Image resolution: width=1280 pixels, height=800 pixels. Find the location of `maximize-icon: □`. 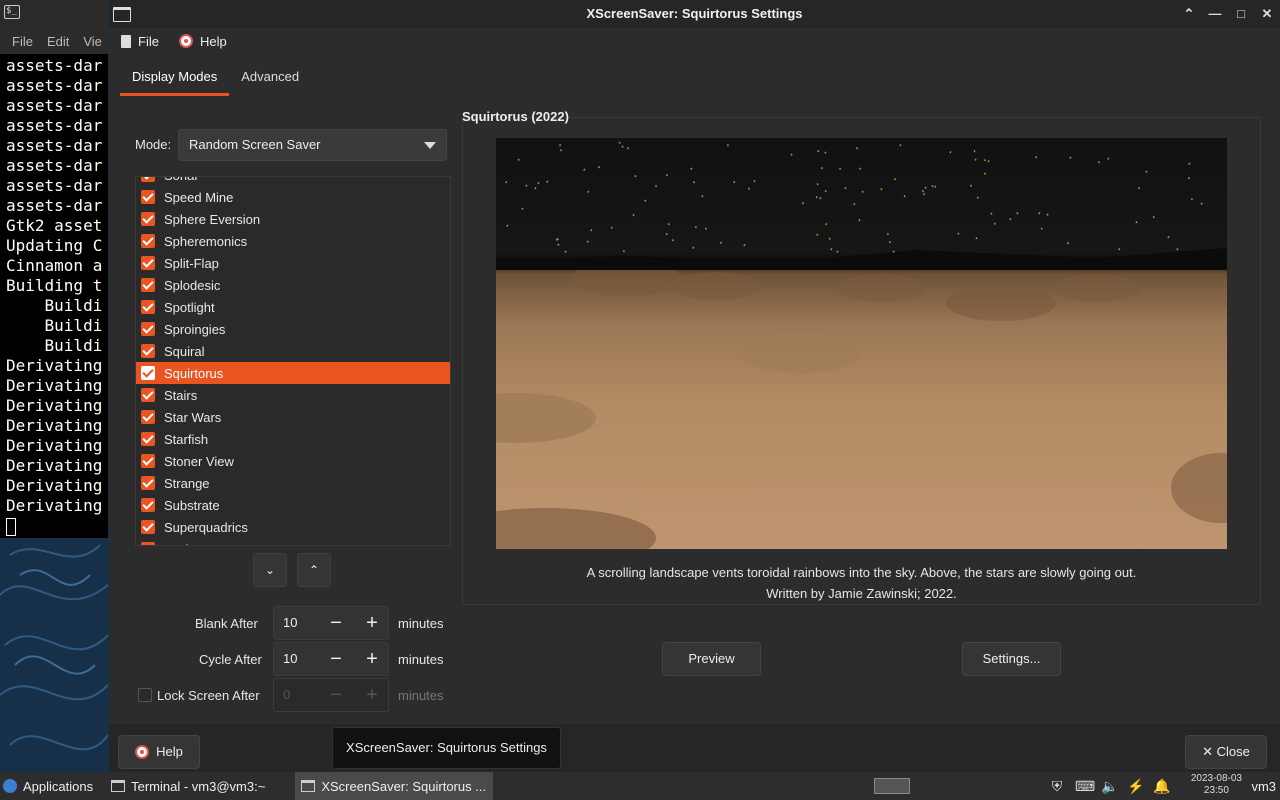

maximize-icon: □ is located at coordinates (1241, 14).